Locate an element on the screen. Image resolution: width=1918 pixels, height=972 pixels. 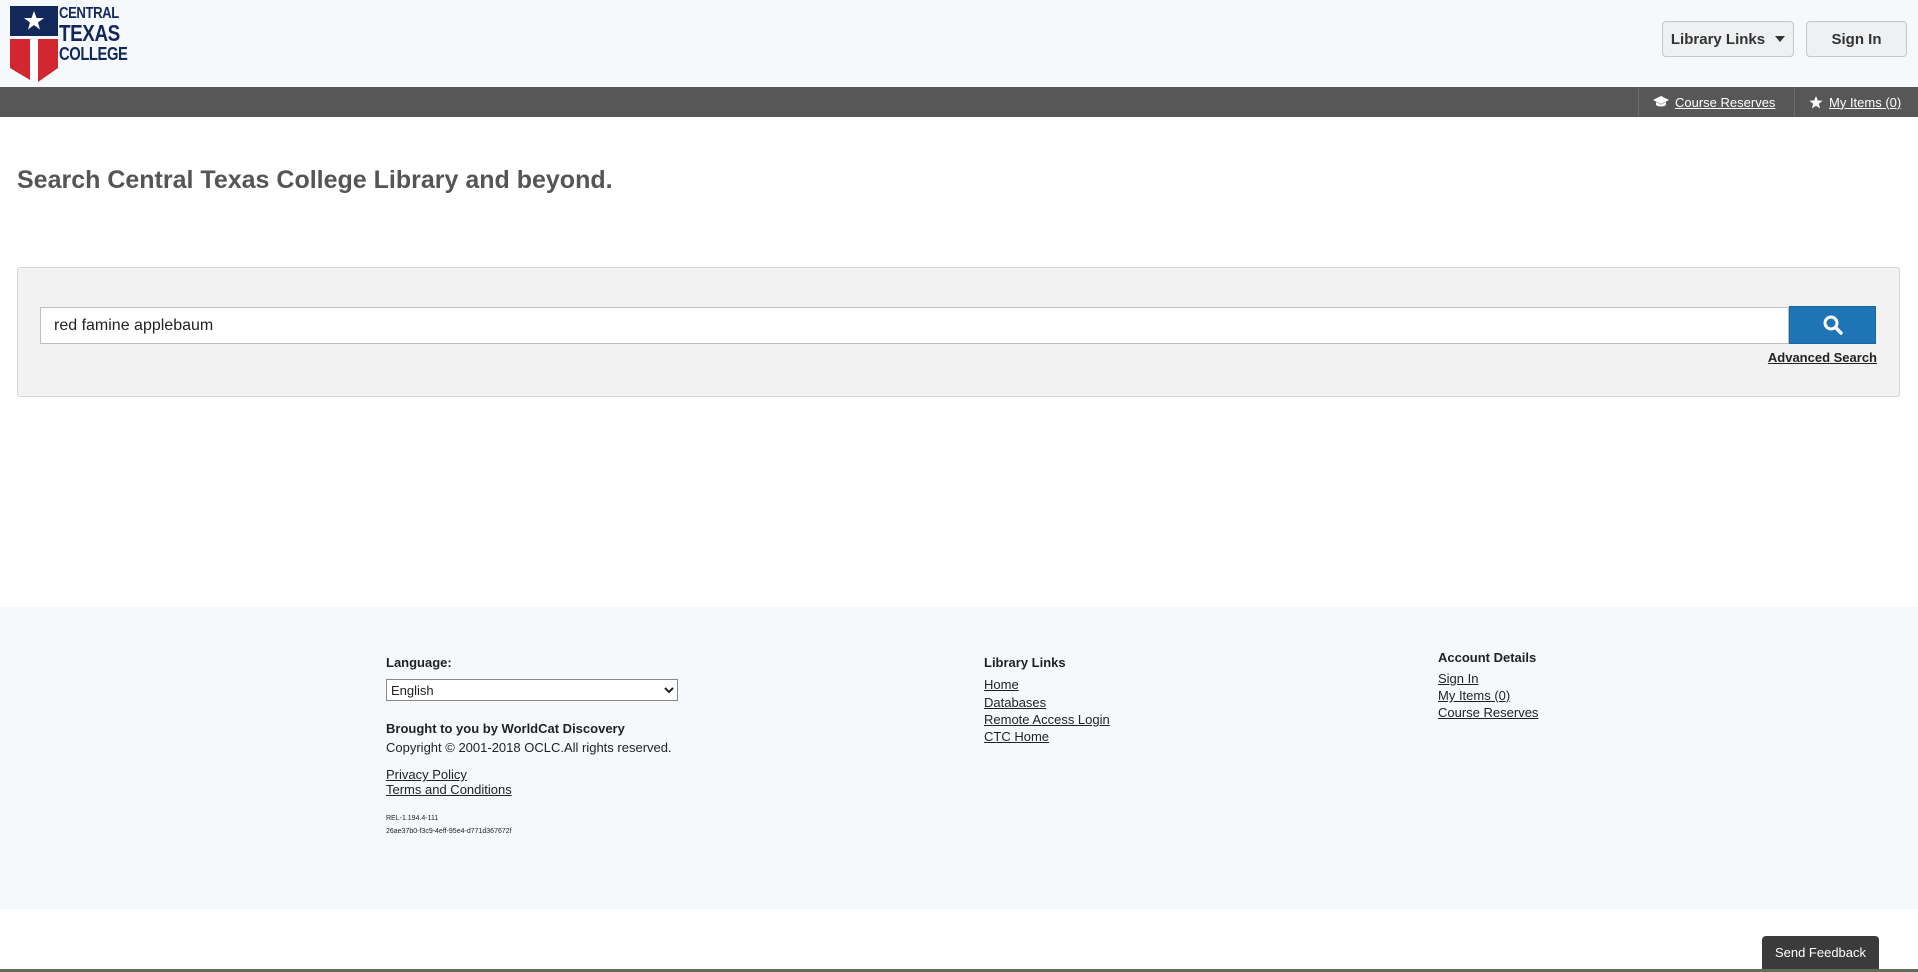
nav-course-reserves: Course Reserves is located at coordinates (1715, 102).